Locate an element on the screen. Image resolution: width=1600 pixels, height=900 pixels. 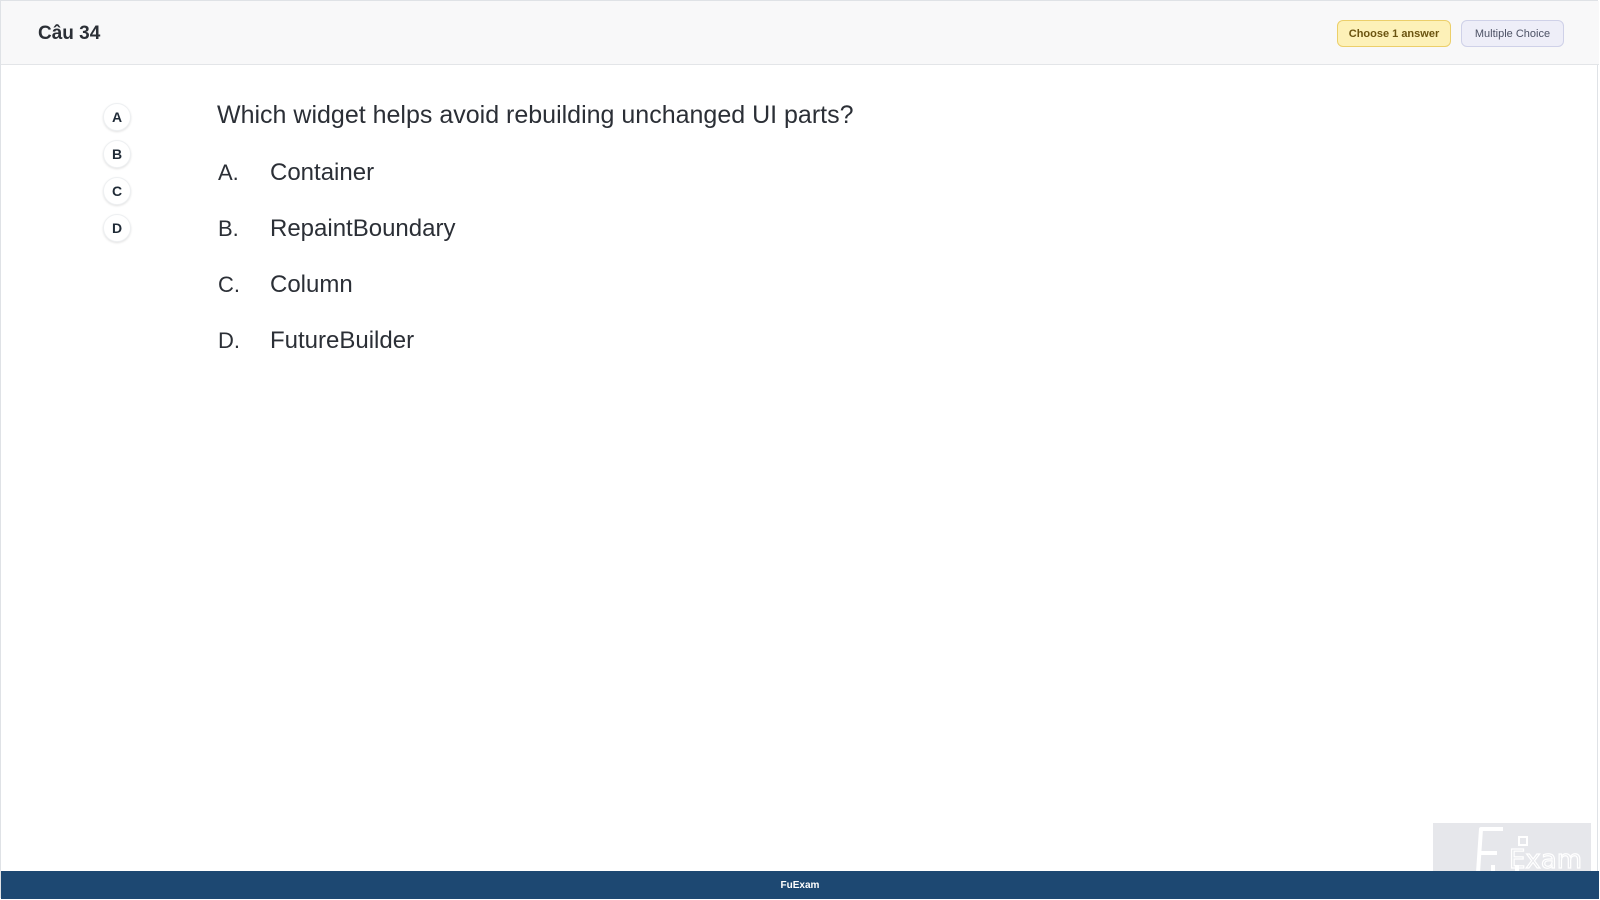
answer-text: Column is located at coordinates (311, 284).